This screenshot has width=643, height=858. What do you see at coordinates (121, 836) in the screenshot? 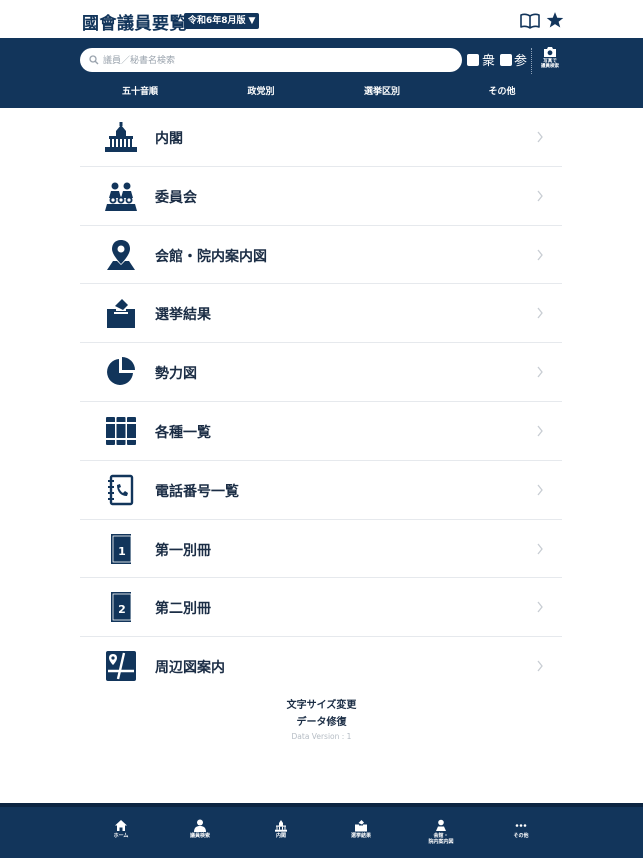
I see `bottom-nav-label: ホーム` at bounding box center [121, 836].